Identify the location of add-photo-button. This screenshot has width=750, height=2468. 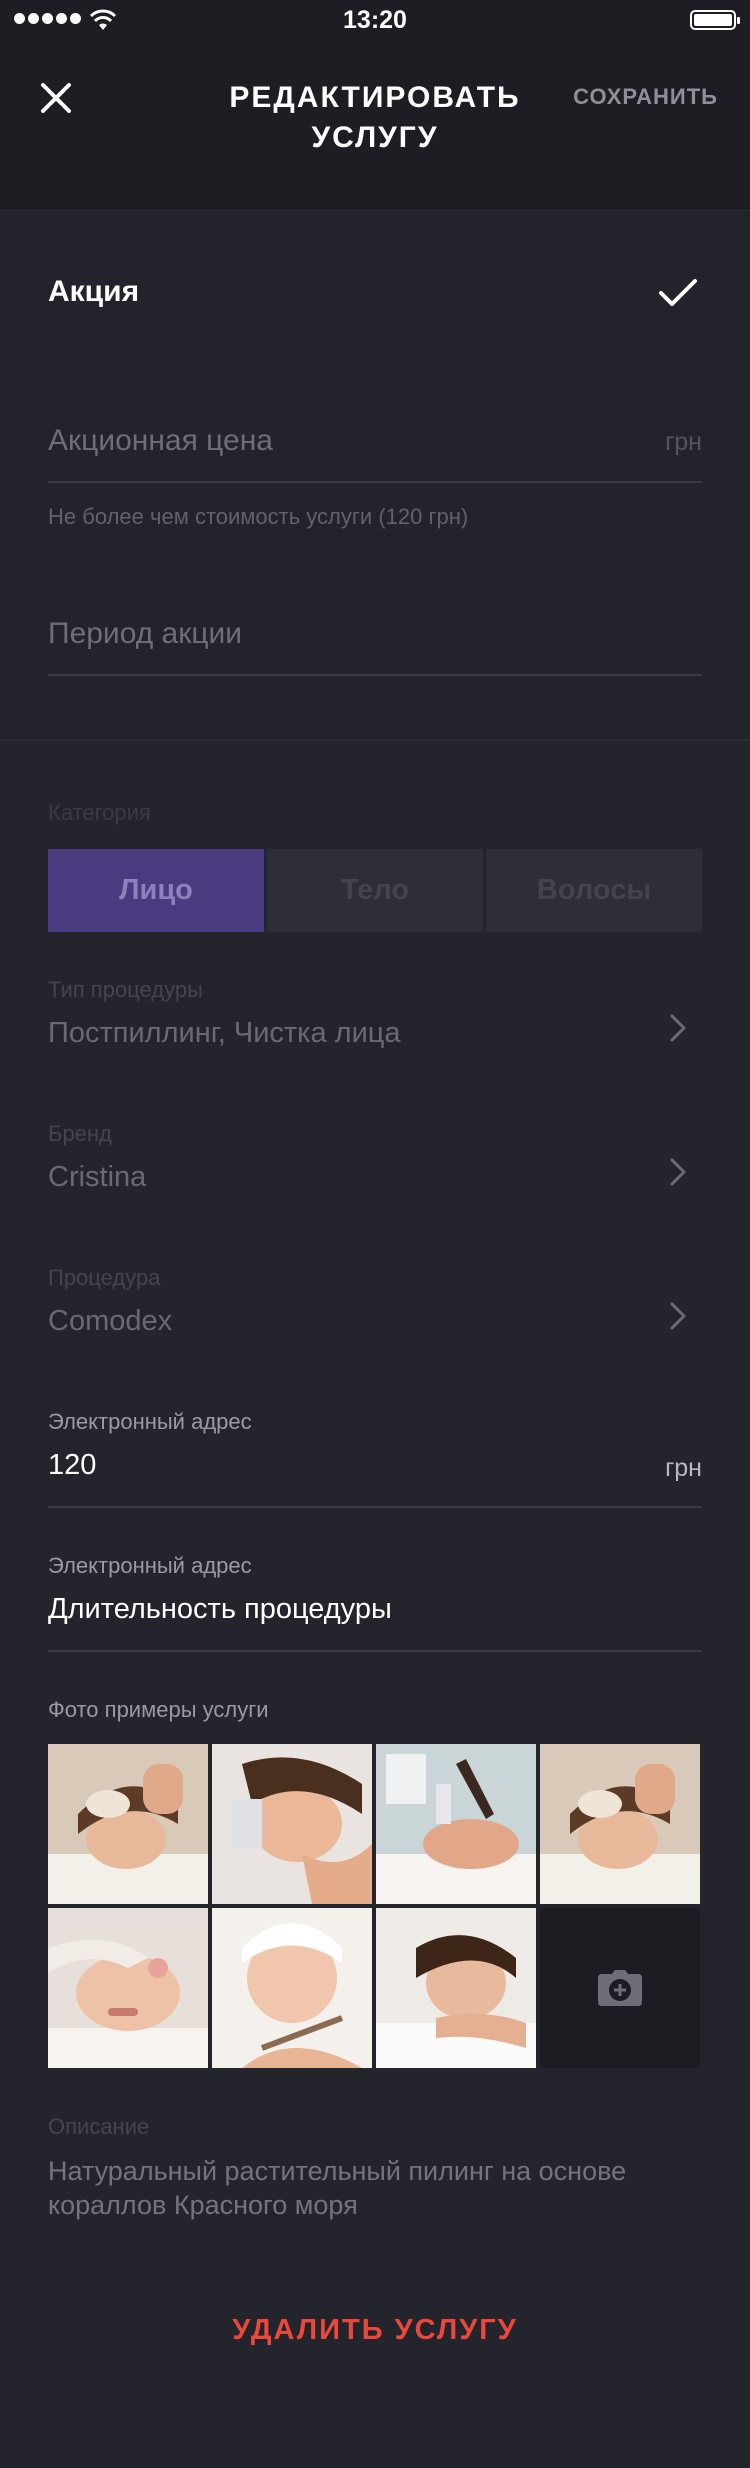
(620, 1988).